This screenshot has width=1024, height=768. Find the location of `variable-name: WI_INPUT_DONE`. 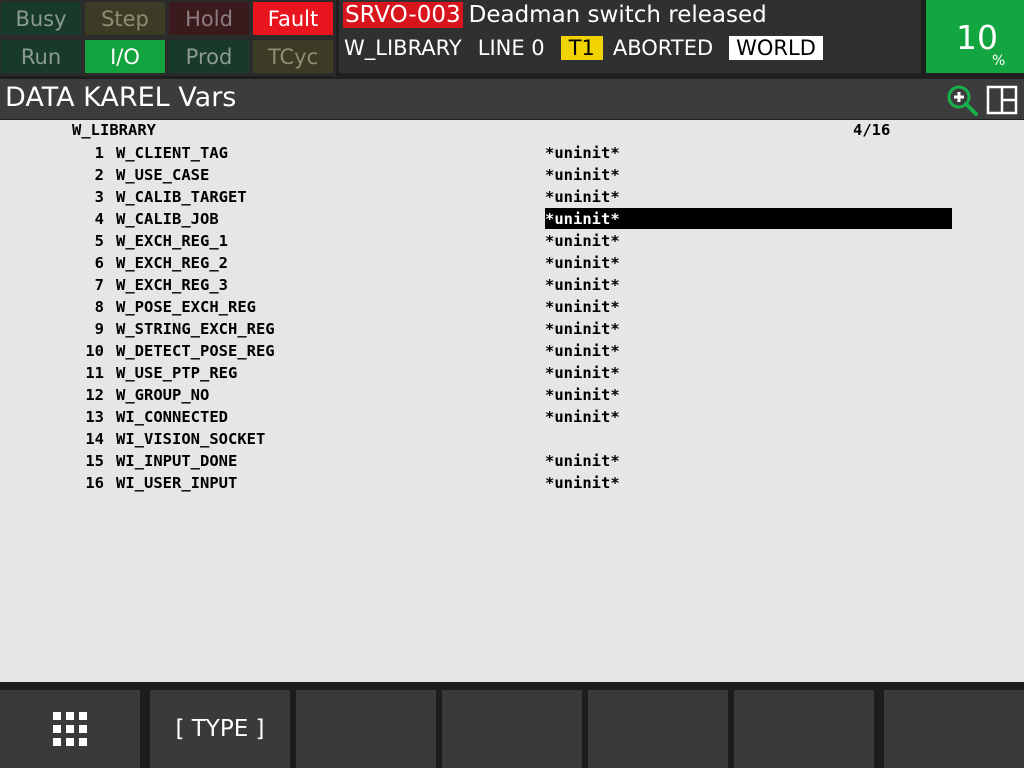

variable-name: WI_INPUT_DONE is located at coordinates (177, 461).